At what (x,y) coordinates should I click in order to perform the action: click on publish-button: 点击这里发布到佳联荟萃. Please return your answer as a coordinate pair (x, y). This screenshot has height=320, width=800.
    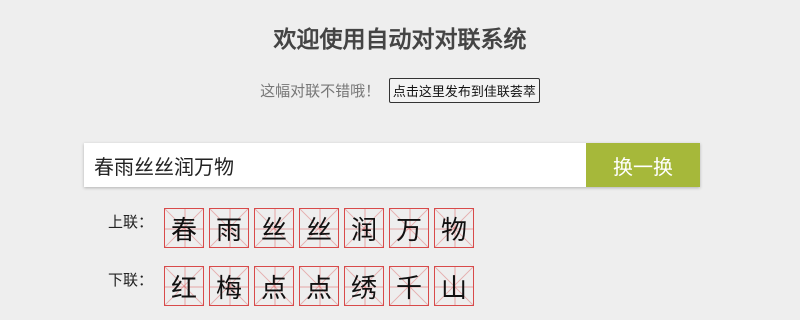
    Looking at the image, I should click on (464, 90).